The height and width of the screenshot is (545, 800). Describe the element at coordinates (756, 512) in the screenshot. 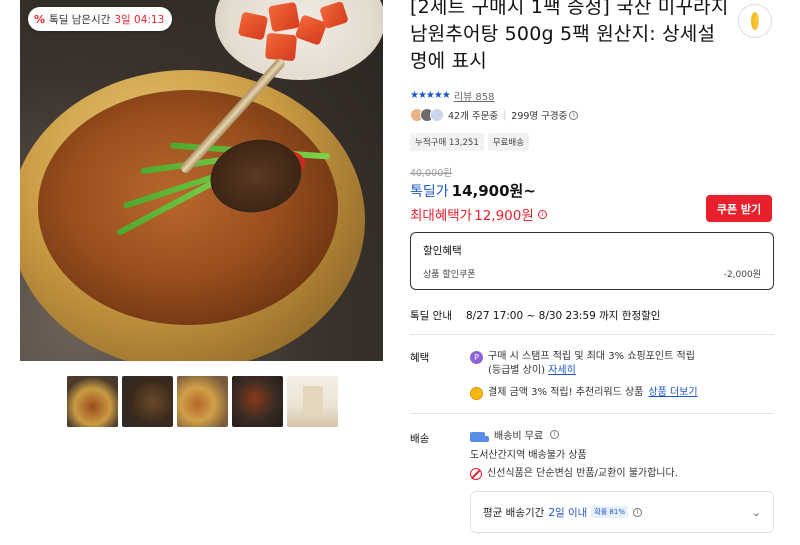

I see `chevron-down-icon: ⌄` at that location.